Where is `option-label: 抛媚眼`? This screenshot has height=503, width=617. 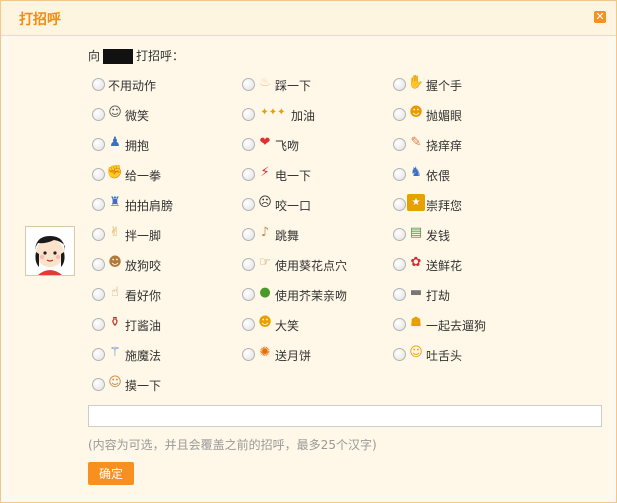 option-label: 抛媚眼 is located at coordinates (444, 116).